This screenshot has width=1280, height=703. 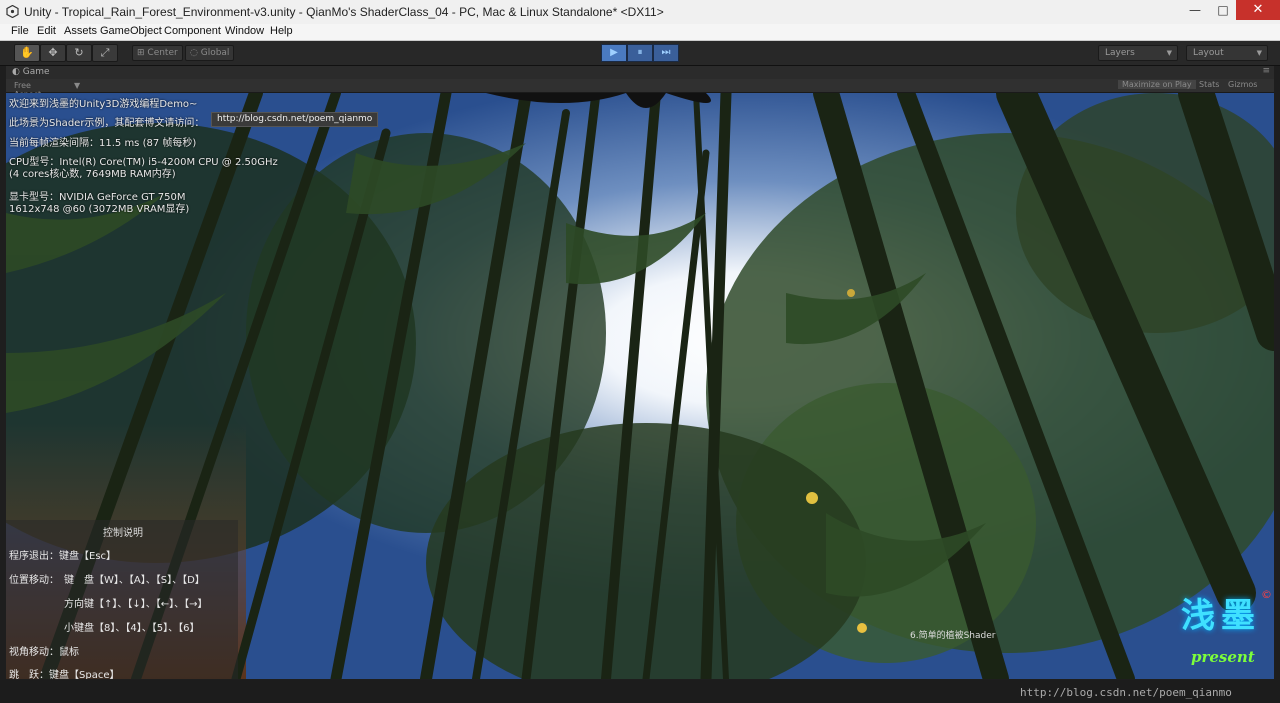 I want to click on step-icon: ⏭, so click(x=666, y=52).